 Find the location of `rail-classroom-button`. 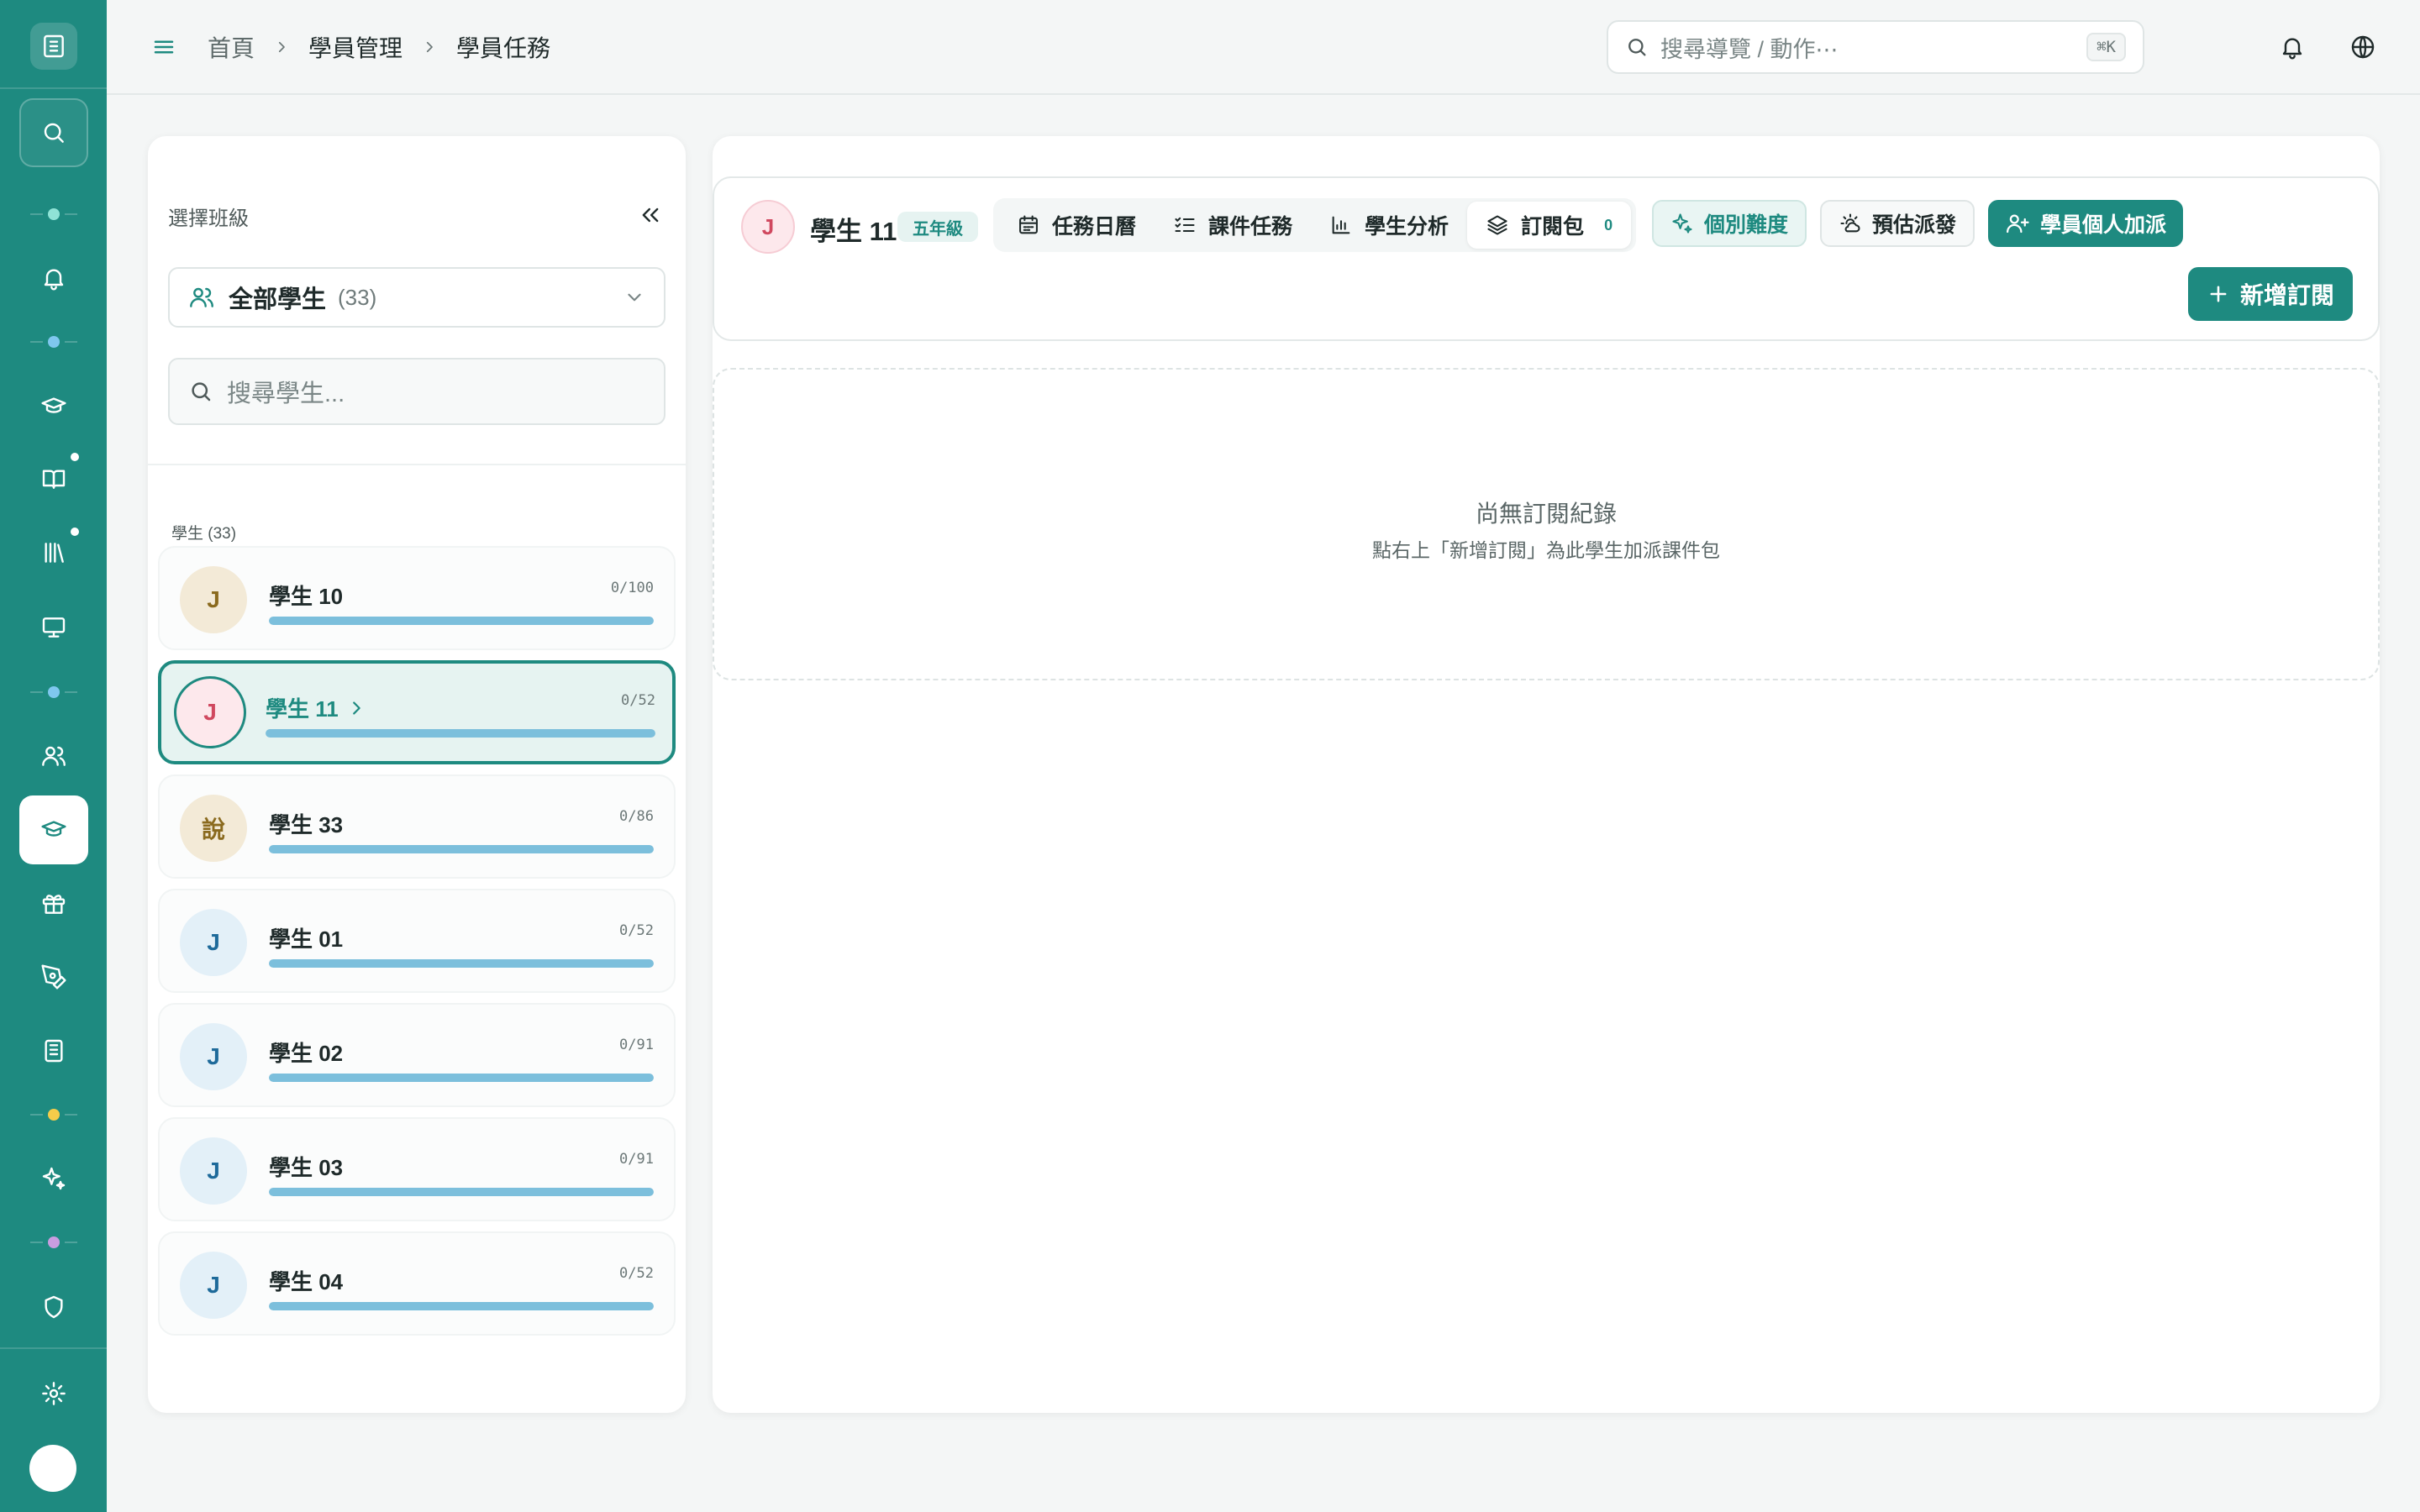

rail-classroom-button is located at coordinates (53, 627).